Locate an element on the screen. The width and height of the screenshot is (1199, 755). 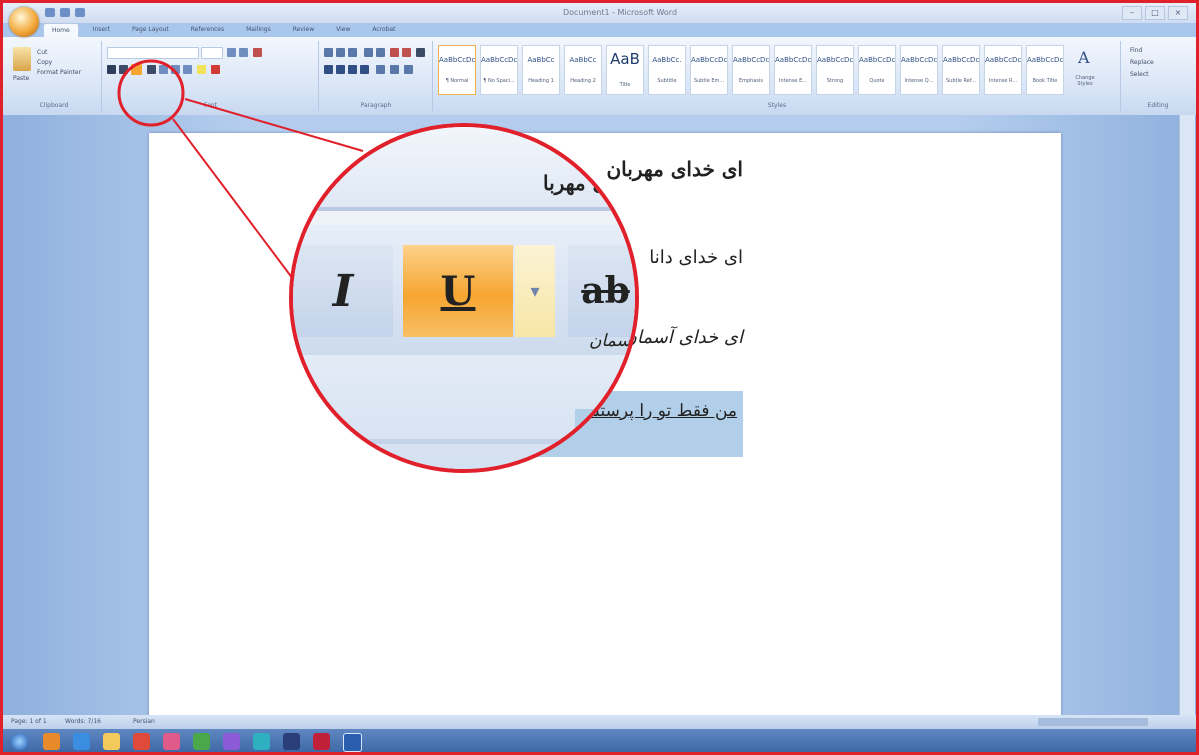
magnified-doc-line-3: ای خدای آسمان is located at coordinates (612, 341).